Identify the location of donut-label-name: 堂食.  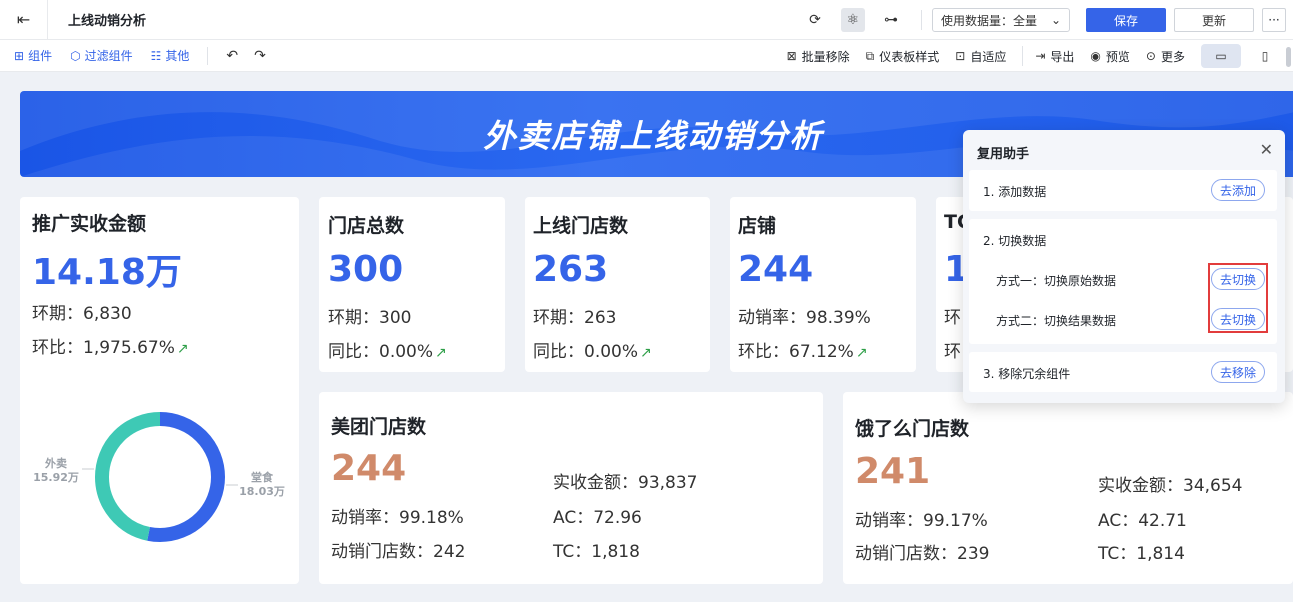
(262, 477).